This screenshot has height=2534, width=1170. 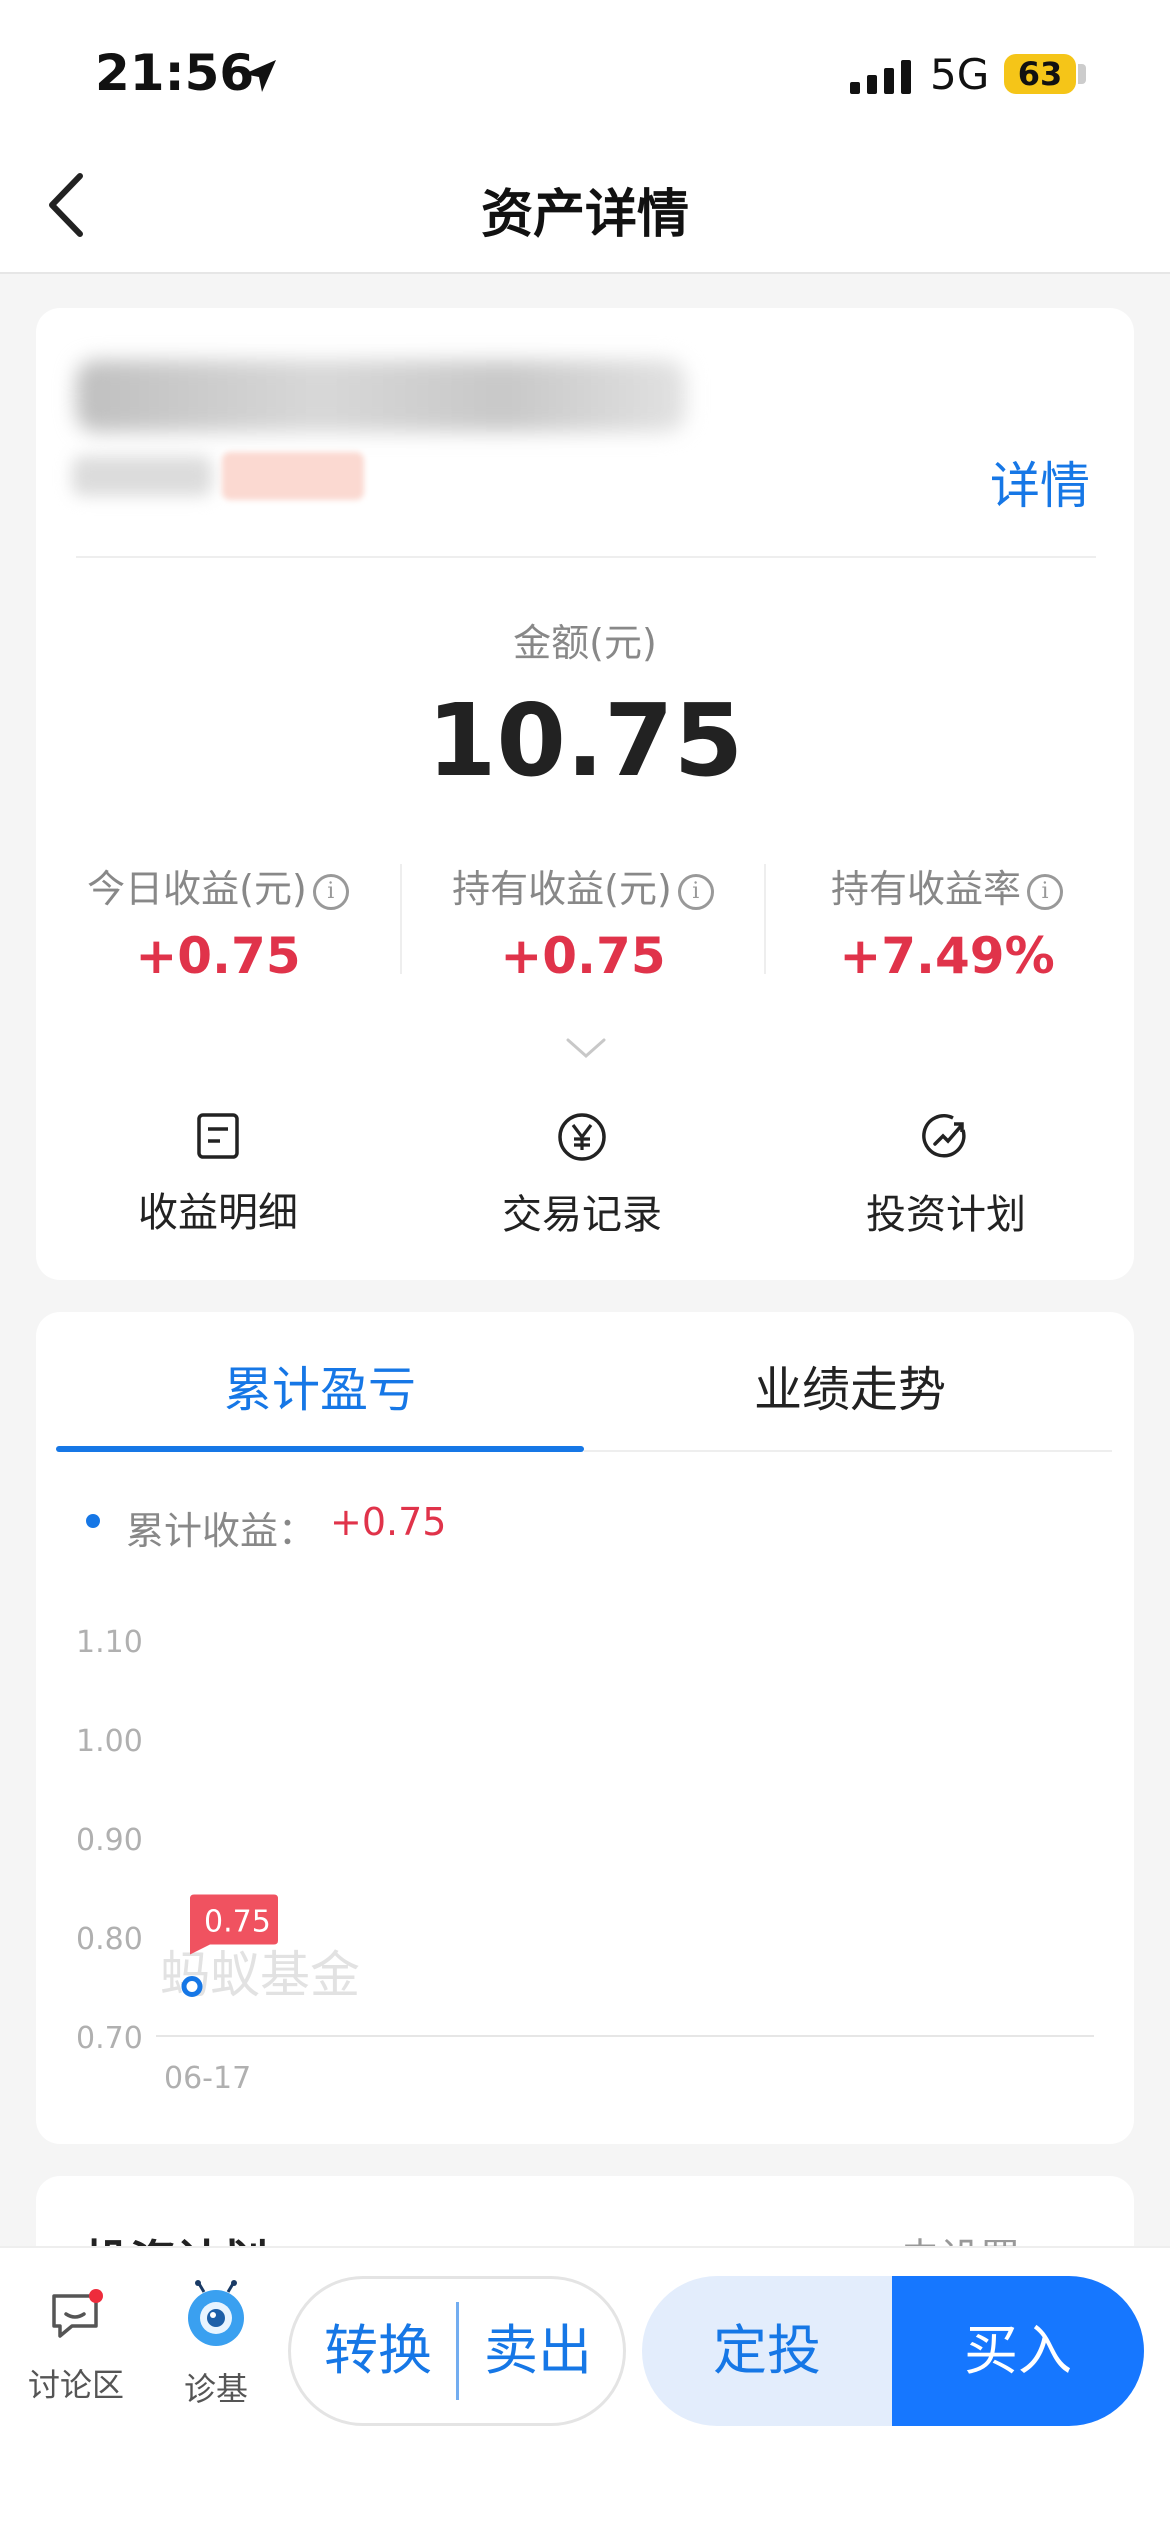 What do you see at coordinates (197, 889) in the screenshot?
I see `stat-label: 今日收益(元)` at bounding box center [197, 889].